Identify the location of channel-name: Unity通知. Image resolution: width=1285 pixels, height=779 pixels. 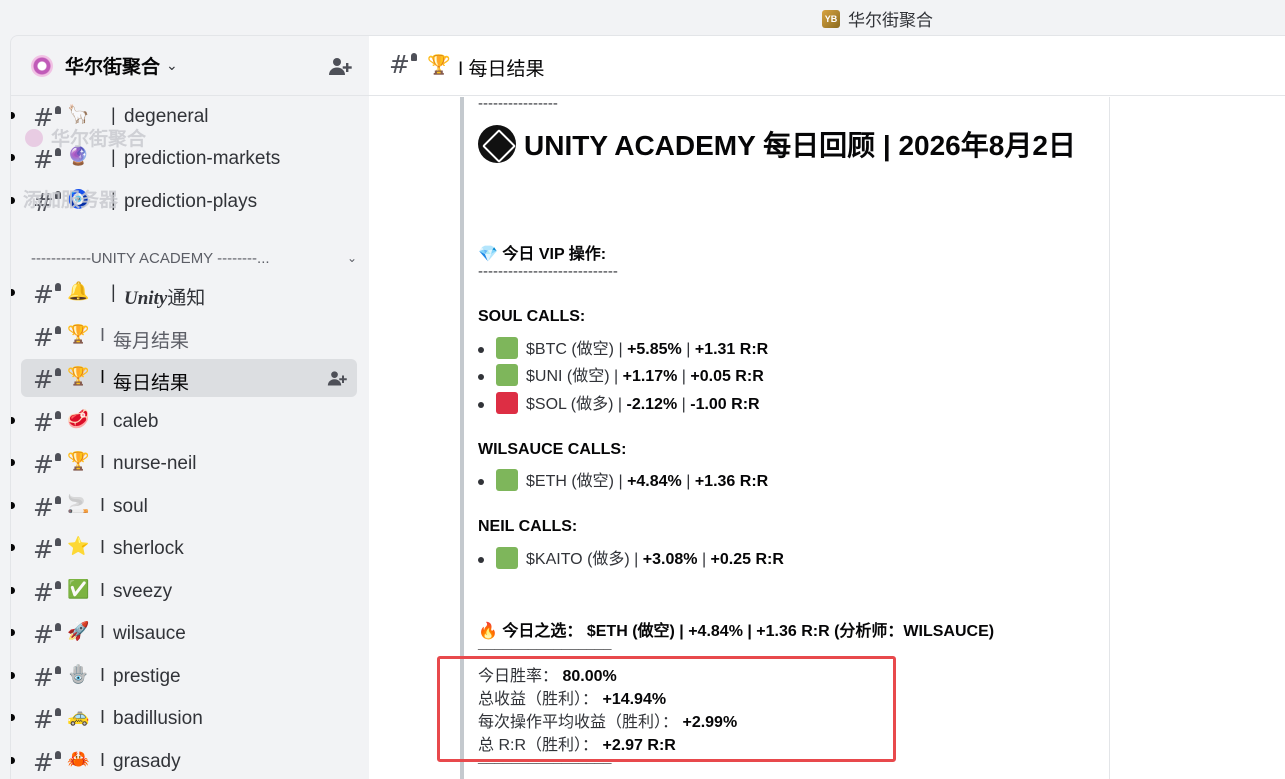
(165, 298).